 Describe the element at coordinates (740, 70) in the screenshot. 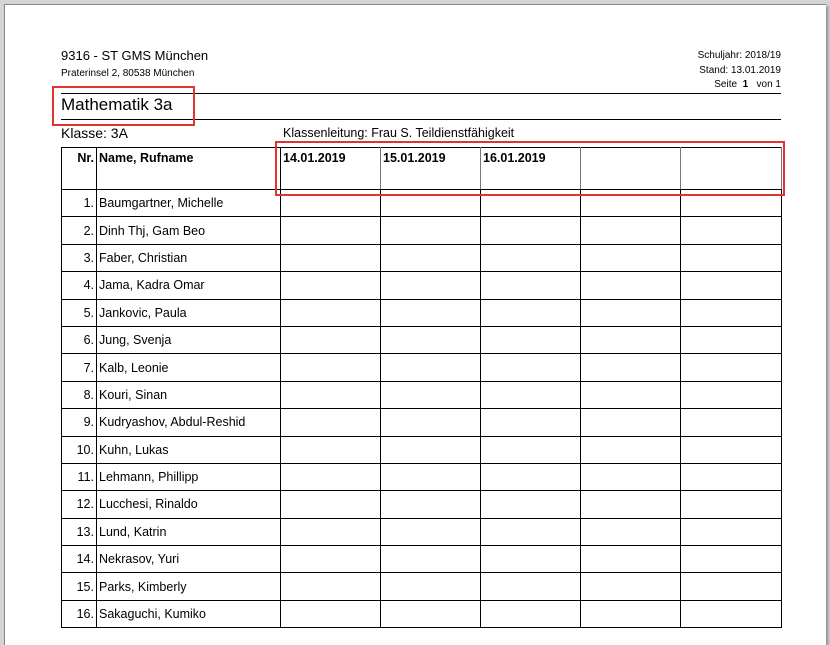

I see `as-of-date: Stand: 13.01.2019` at that location.